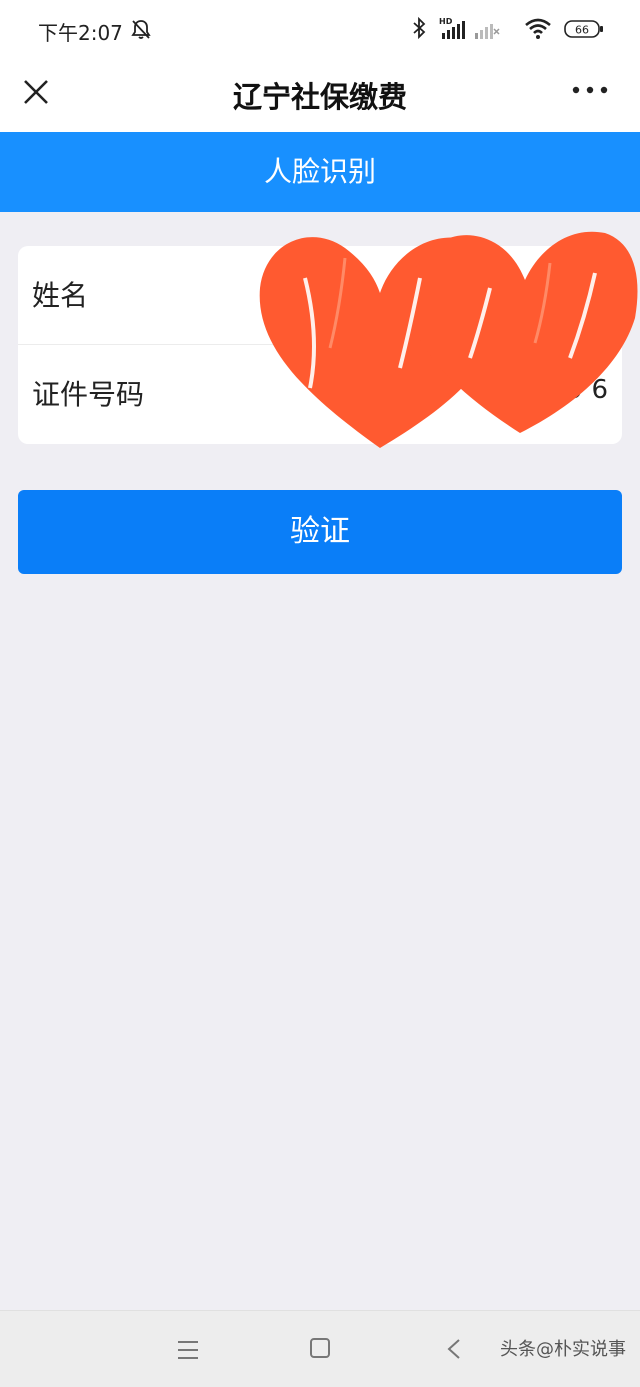 This screenshot has width=640, height=1387. Describe the element at coordinates (141, 29) in the screenshot. I see `bell-muted-icon` at that location.